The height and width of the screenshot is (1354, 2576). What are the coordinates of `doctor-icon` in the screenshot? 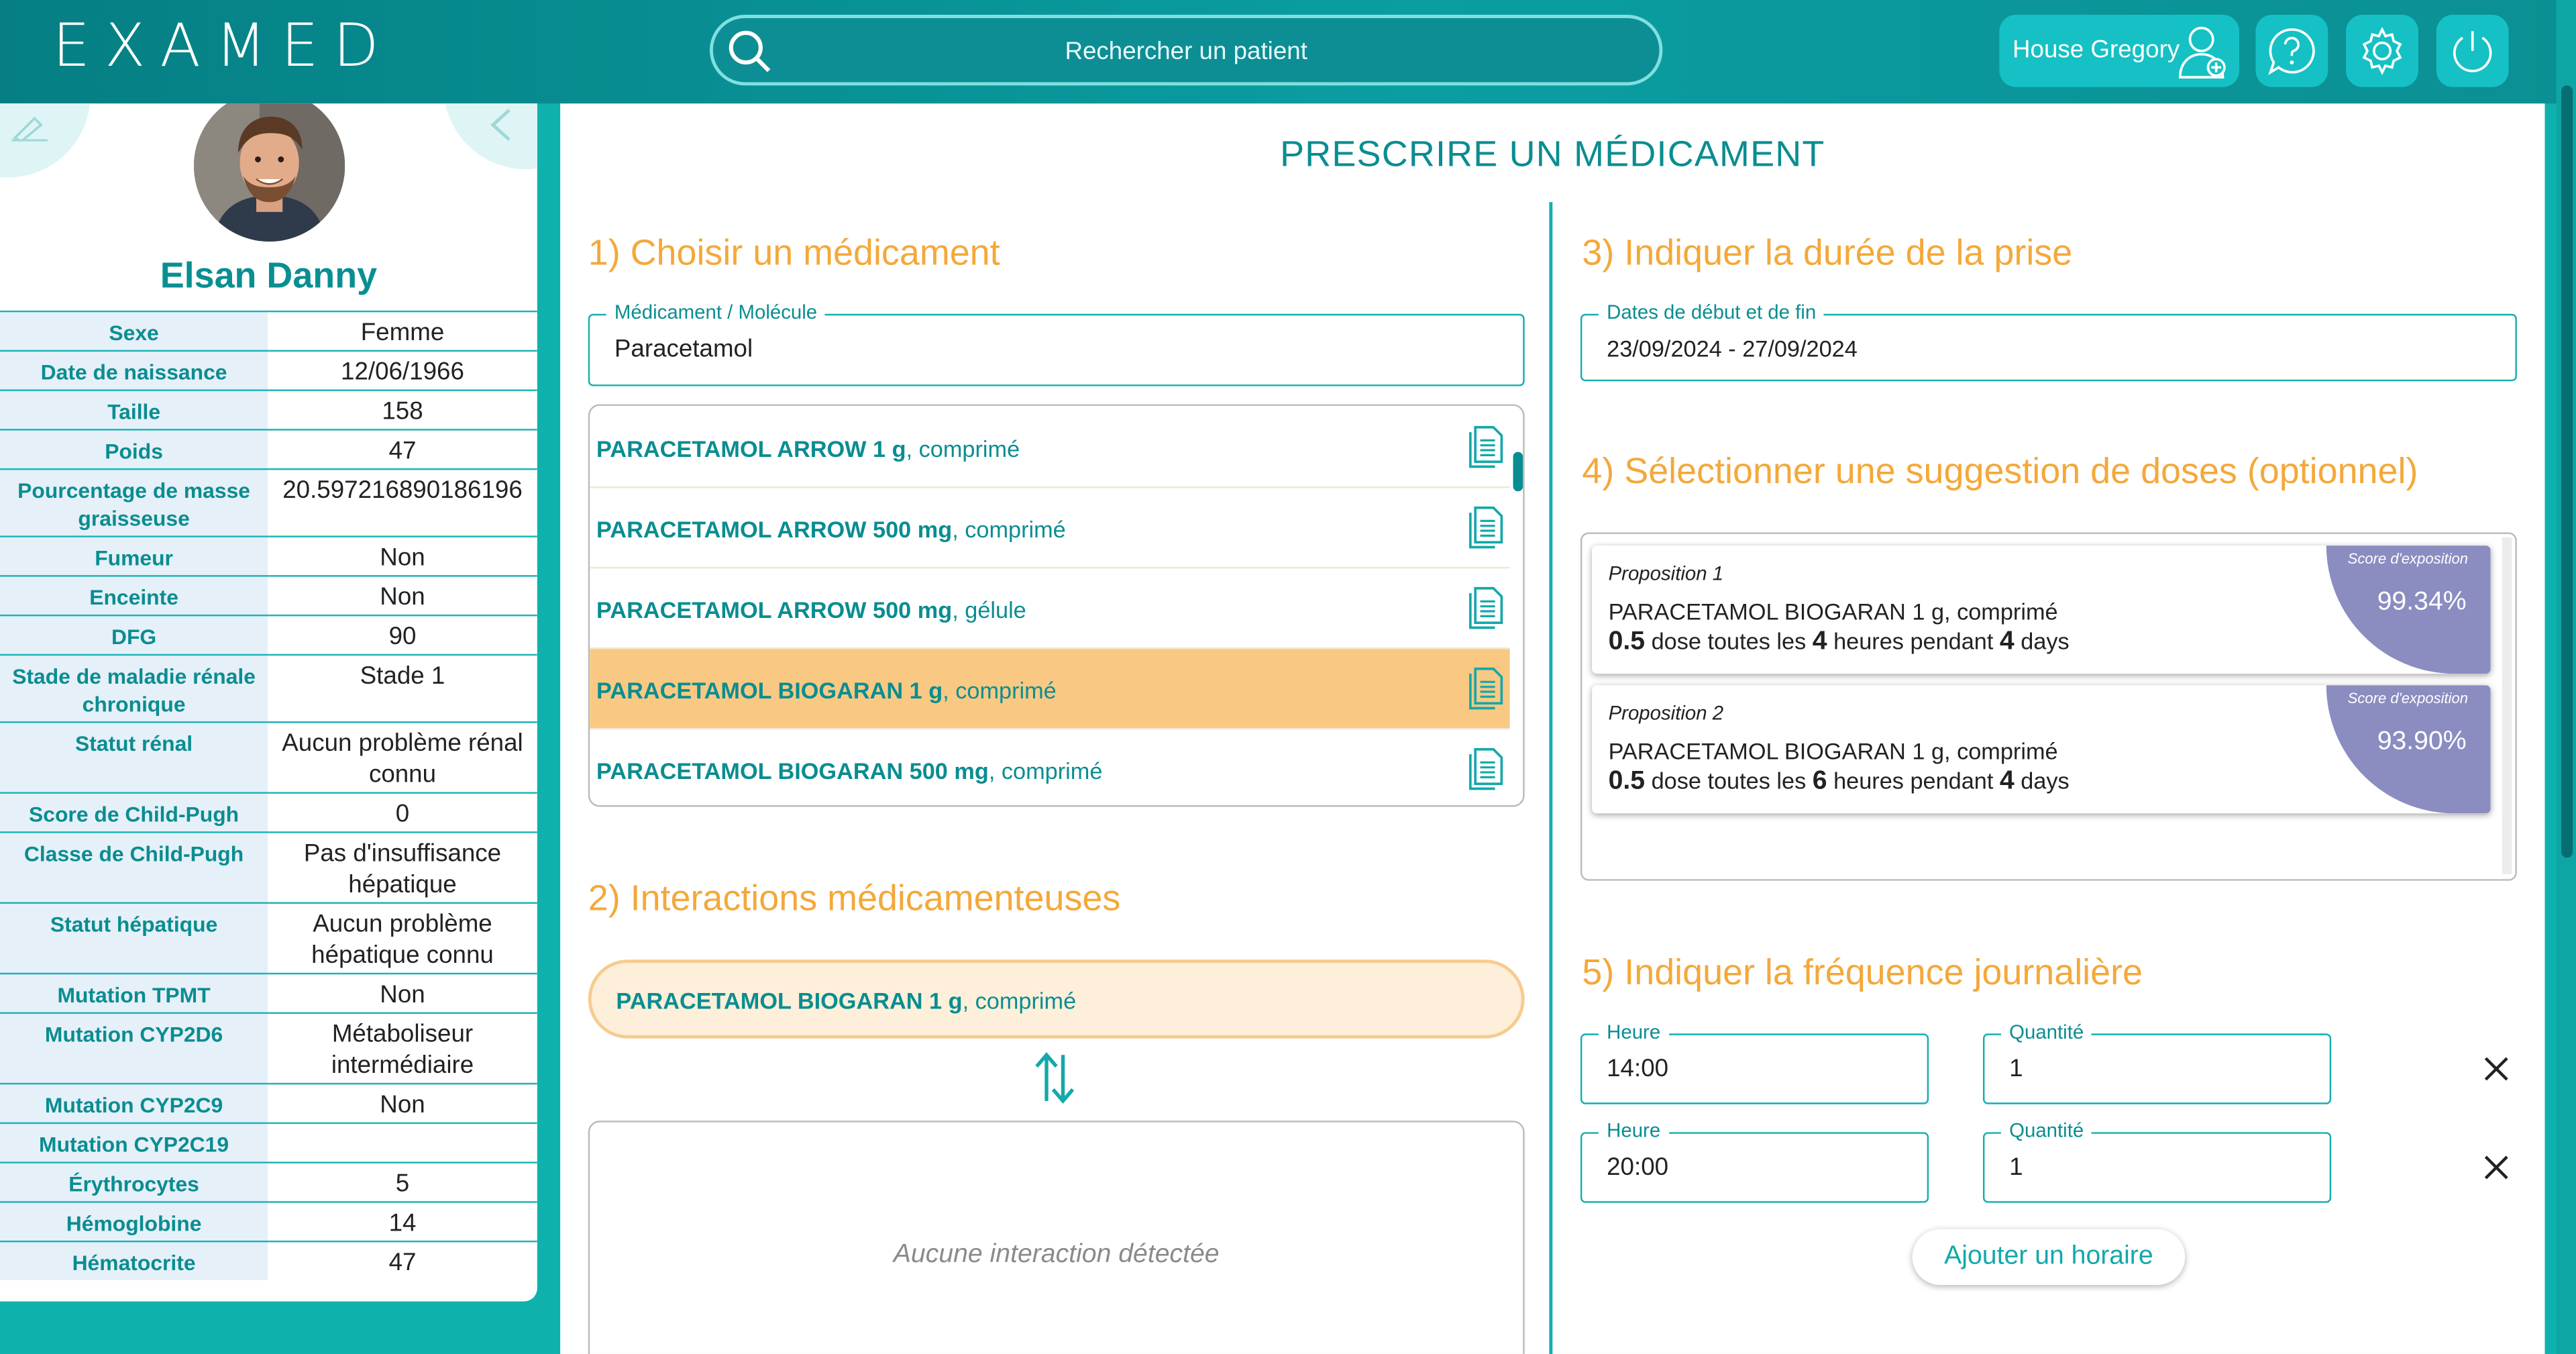 It's located at (2202, 52).